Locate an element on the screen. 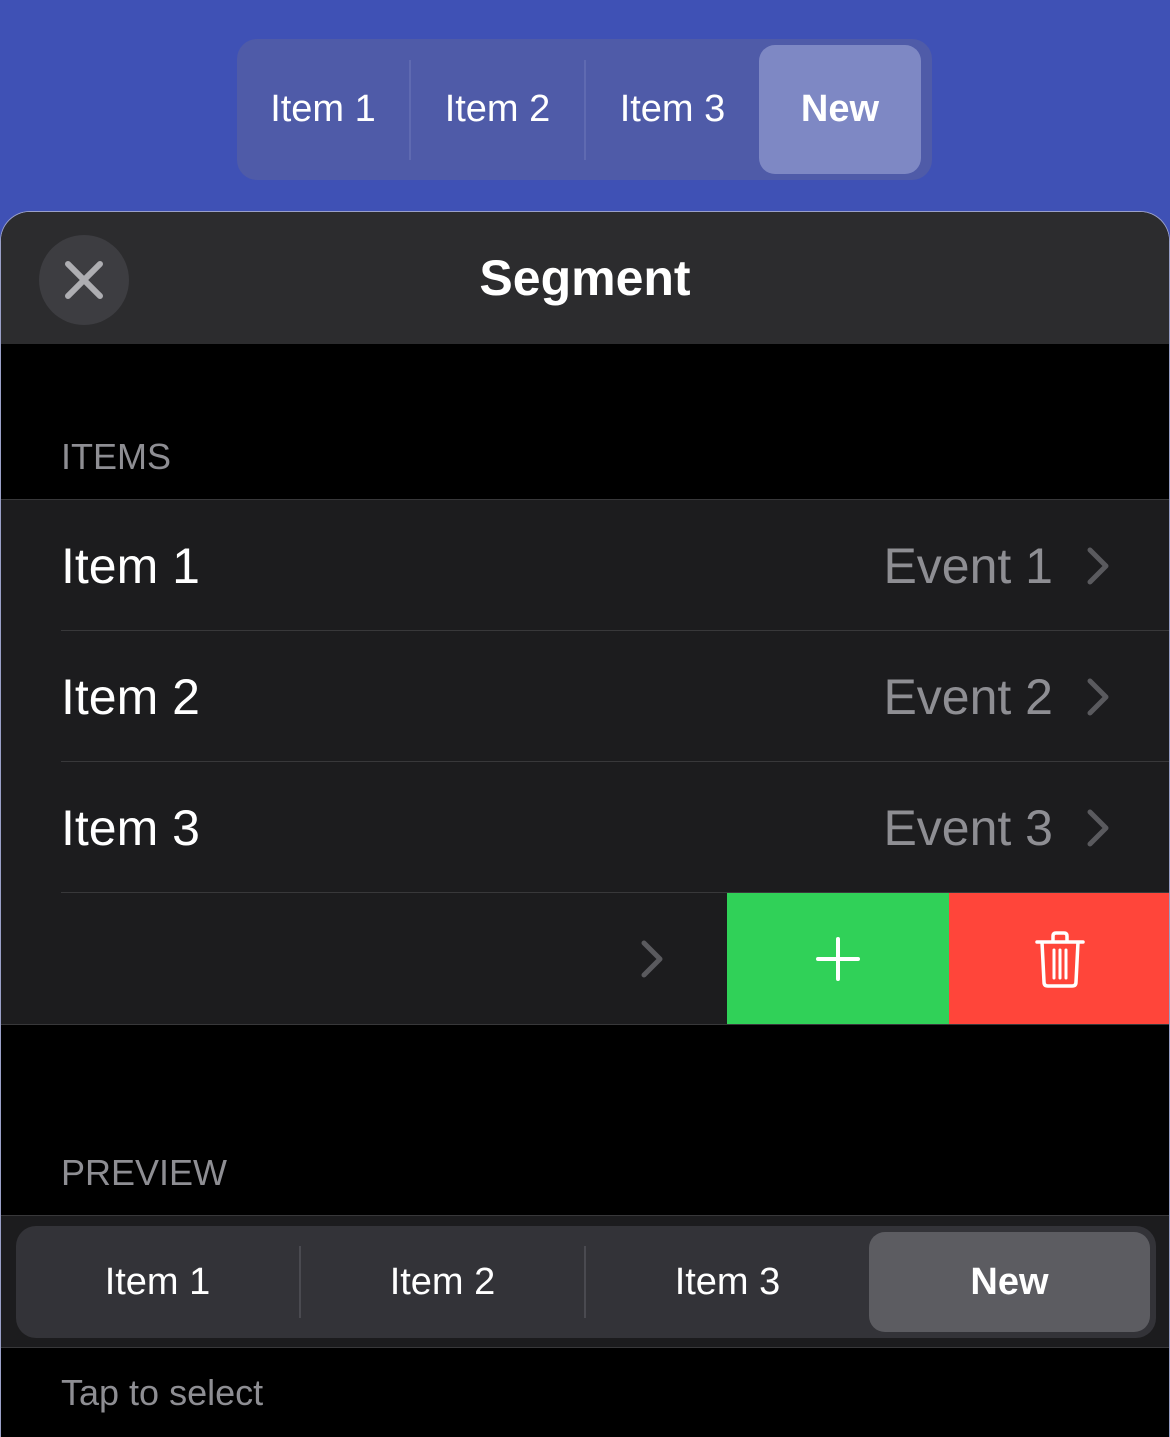  preview-segment-new-selected: New is located at coordinates (1009, 1282).